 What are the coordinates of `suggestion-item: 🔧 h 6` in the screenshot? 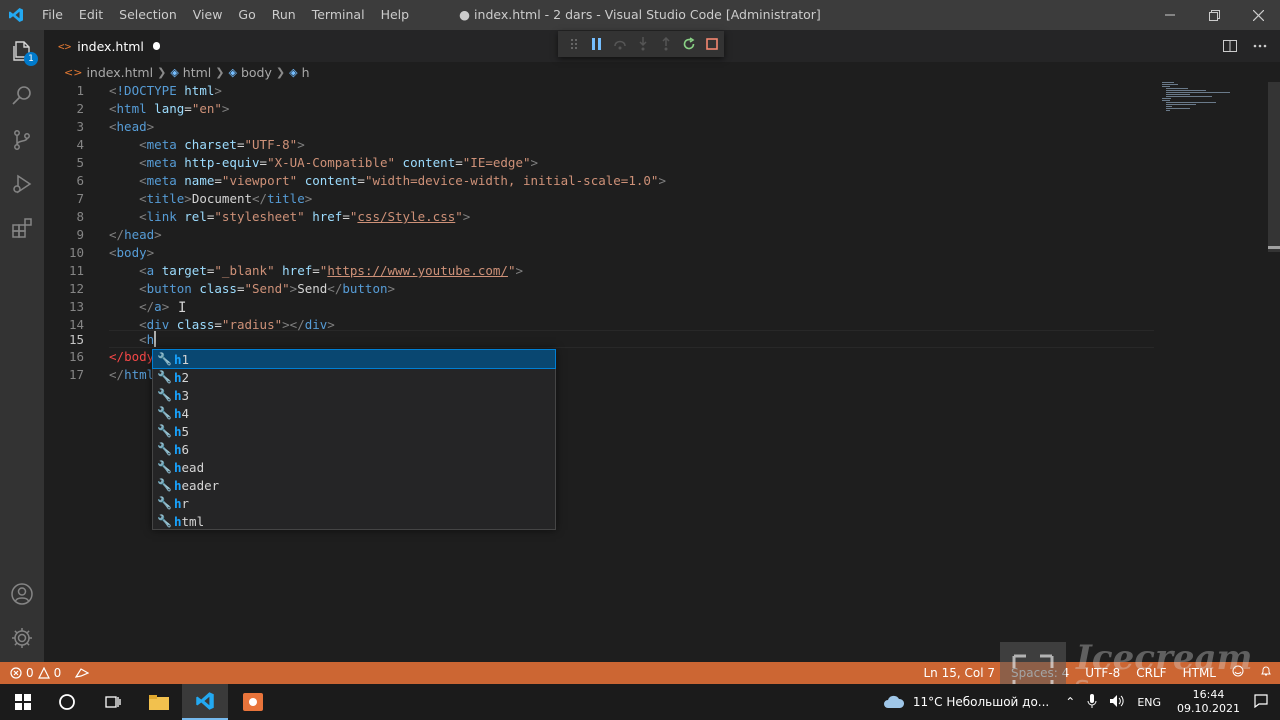 It's located at (354, 449).